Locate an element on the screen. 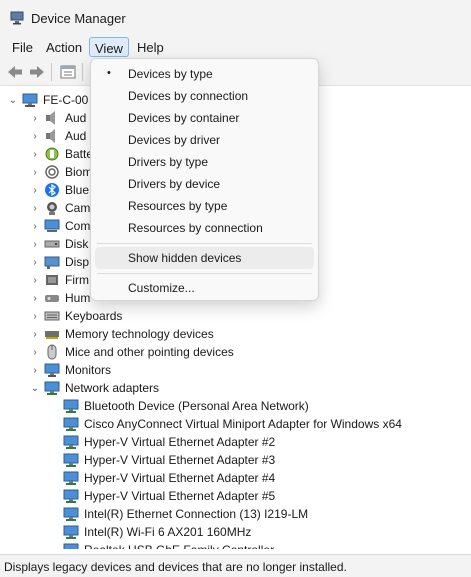 Image resolution: width=471 pixels, height=577 pixels. menu-bar: File Action View Help is located at coordinates (235, 47).